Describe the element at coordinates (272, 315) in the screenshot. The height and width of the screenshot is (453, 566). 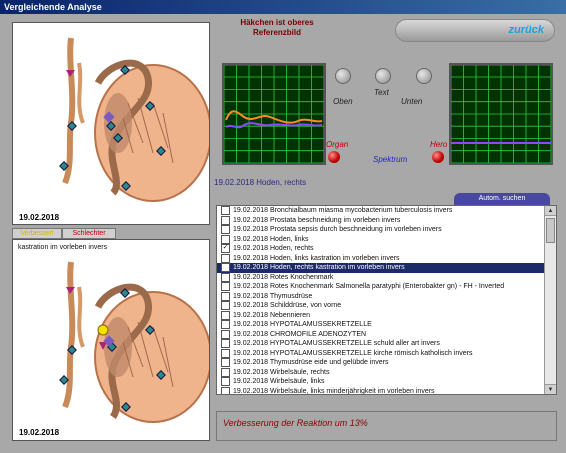
I see `list-item-label: 19.02.2018 Nebennieren` at that location.